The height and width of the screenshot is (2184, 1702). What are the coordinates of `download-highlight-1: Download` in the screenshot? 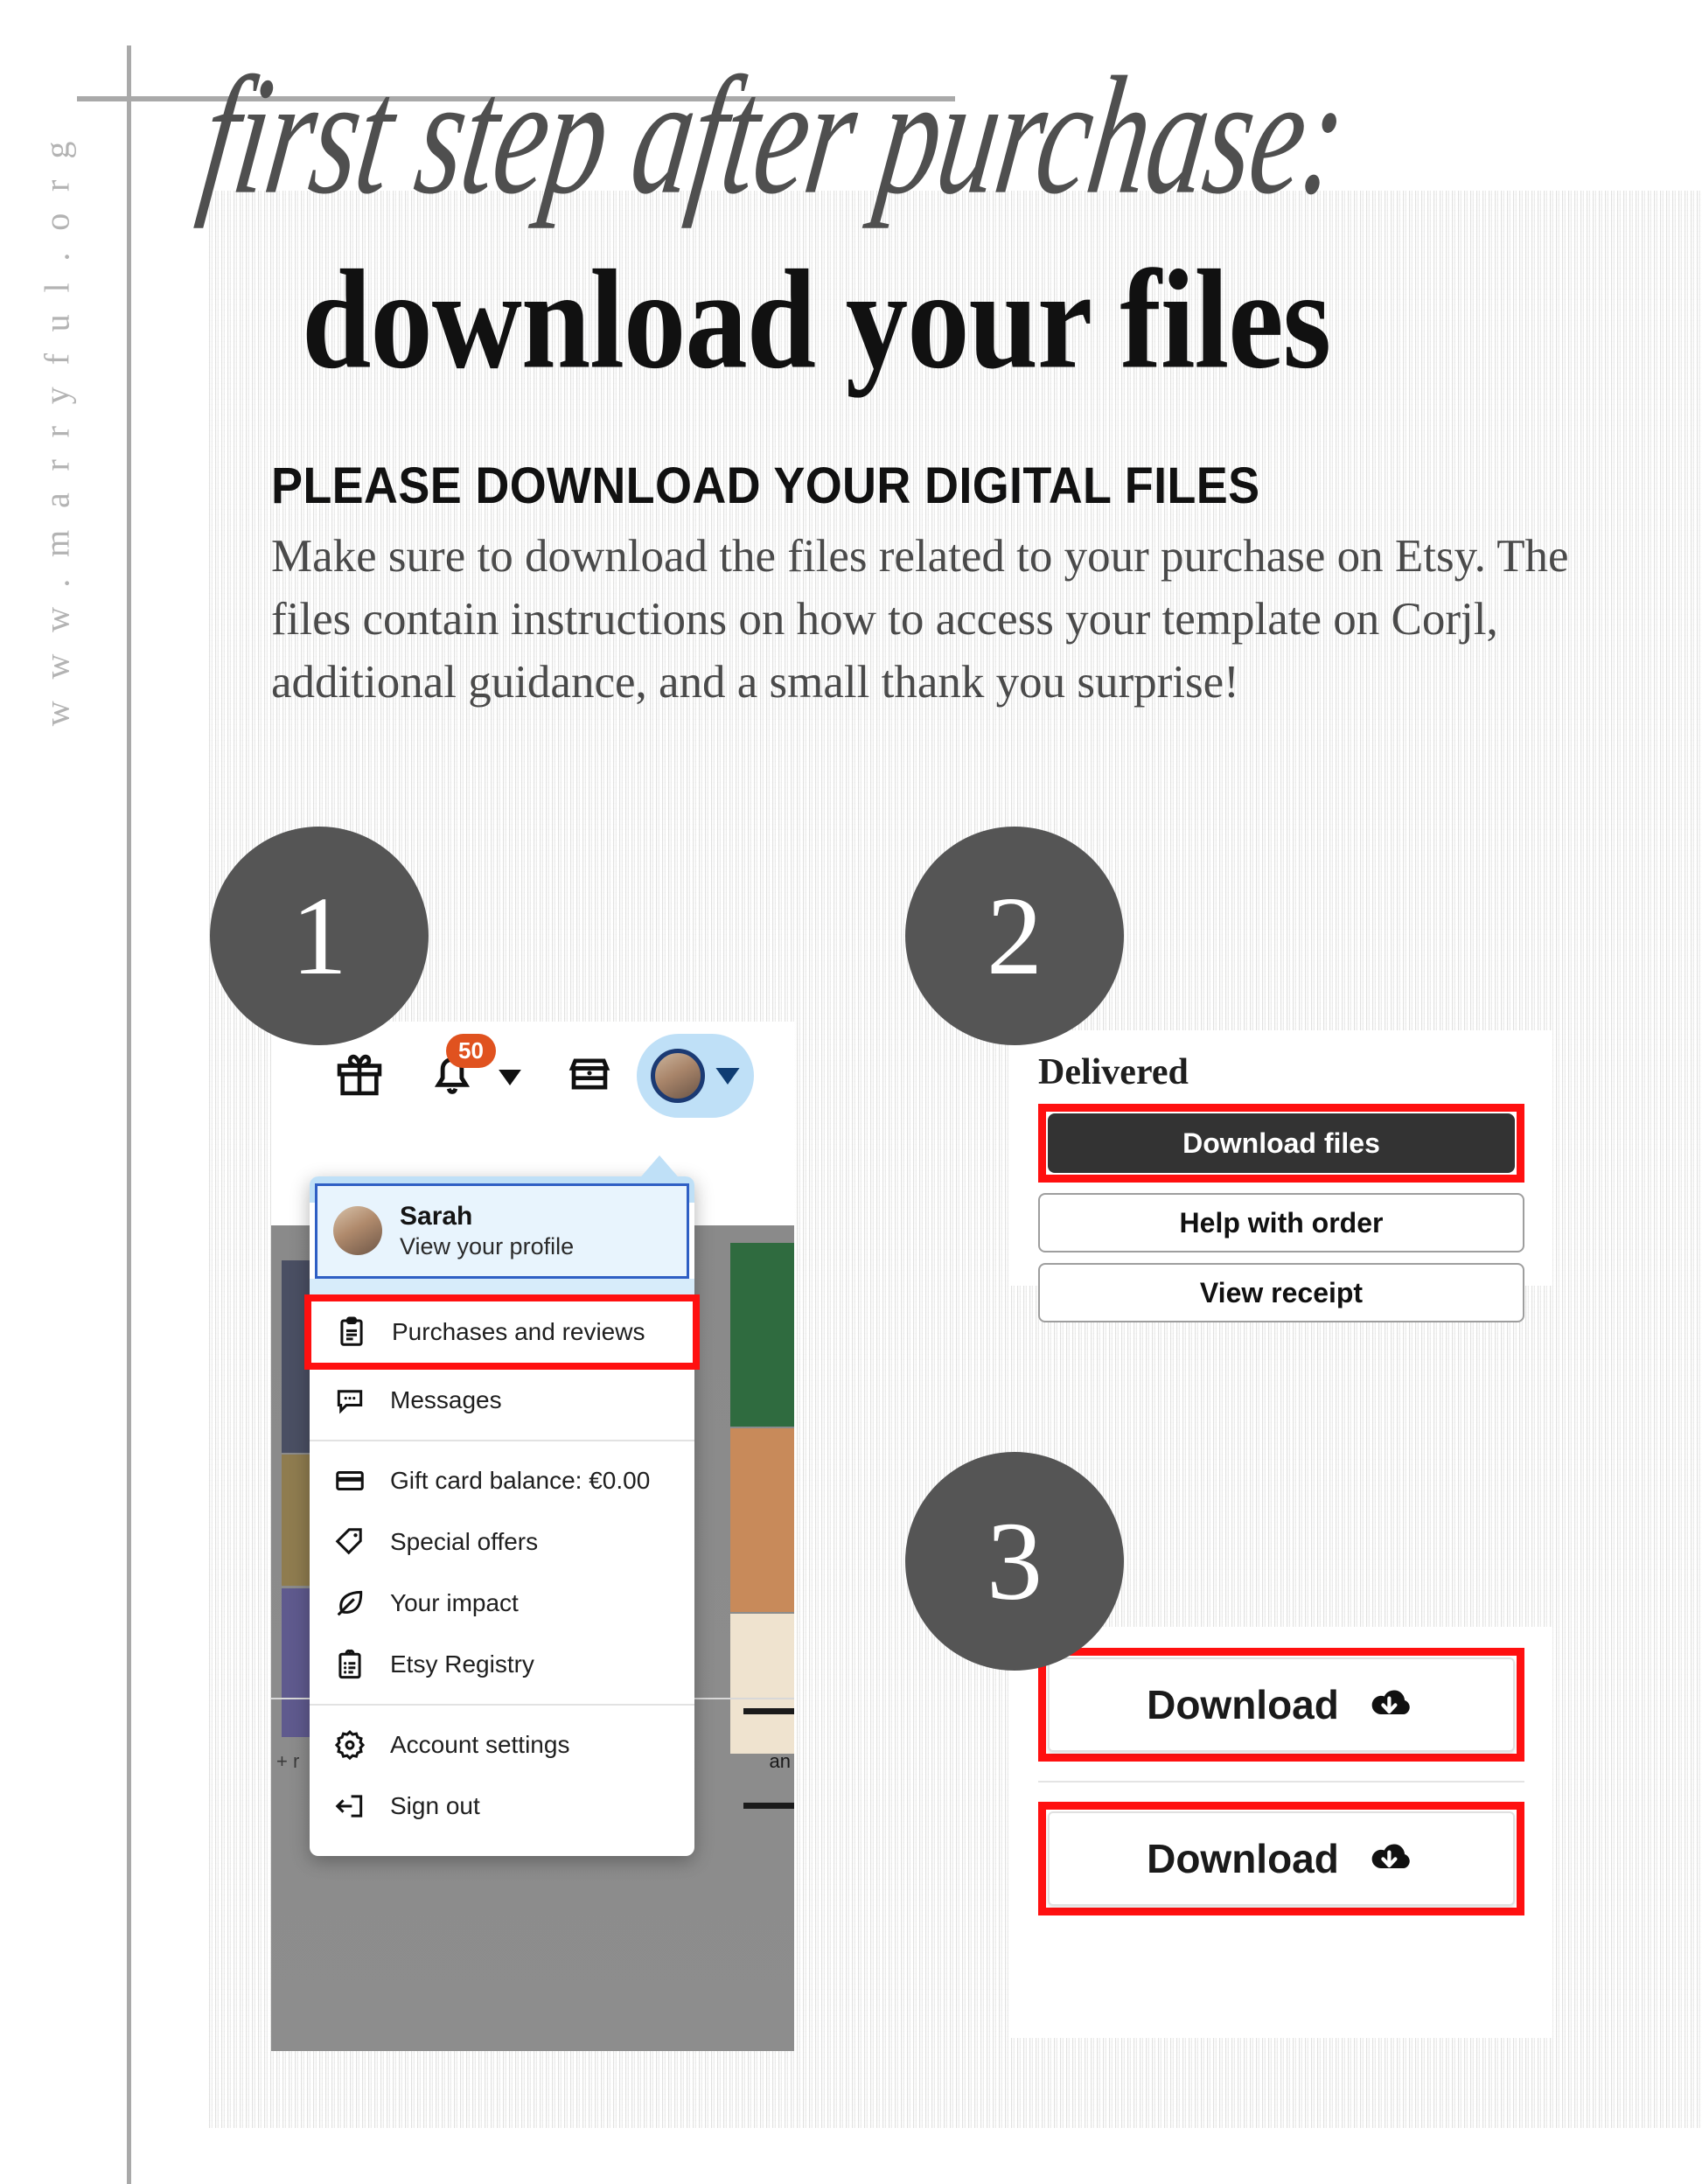 It's located at (1281, 1705).